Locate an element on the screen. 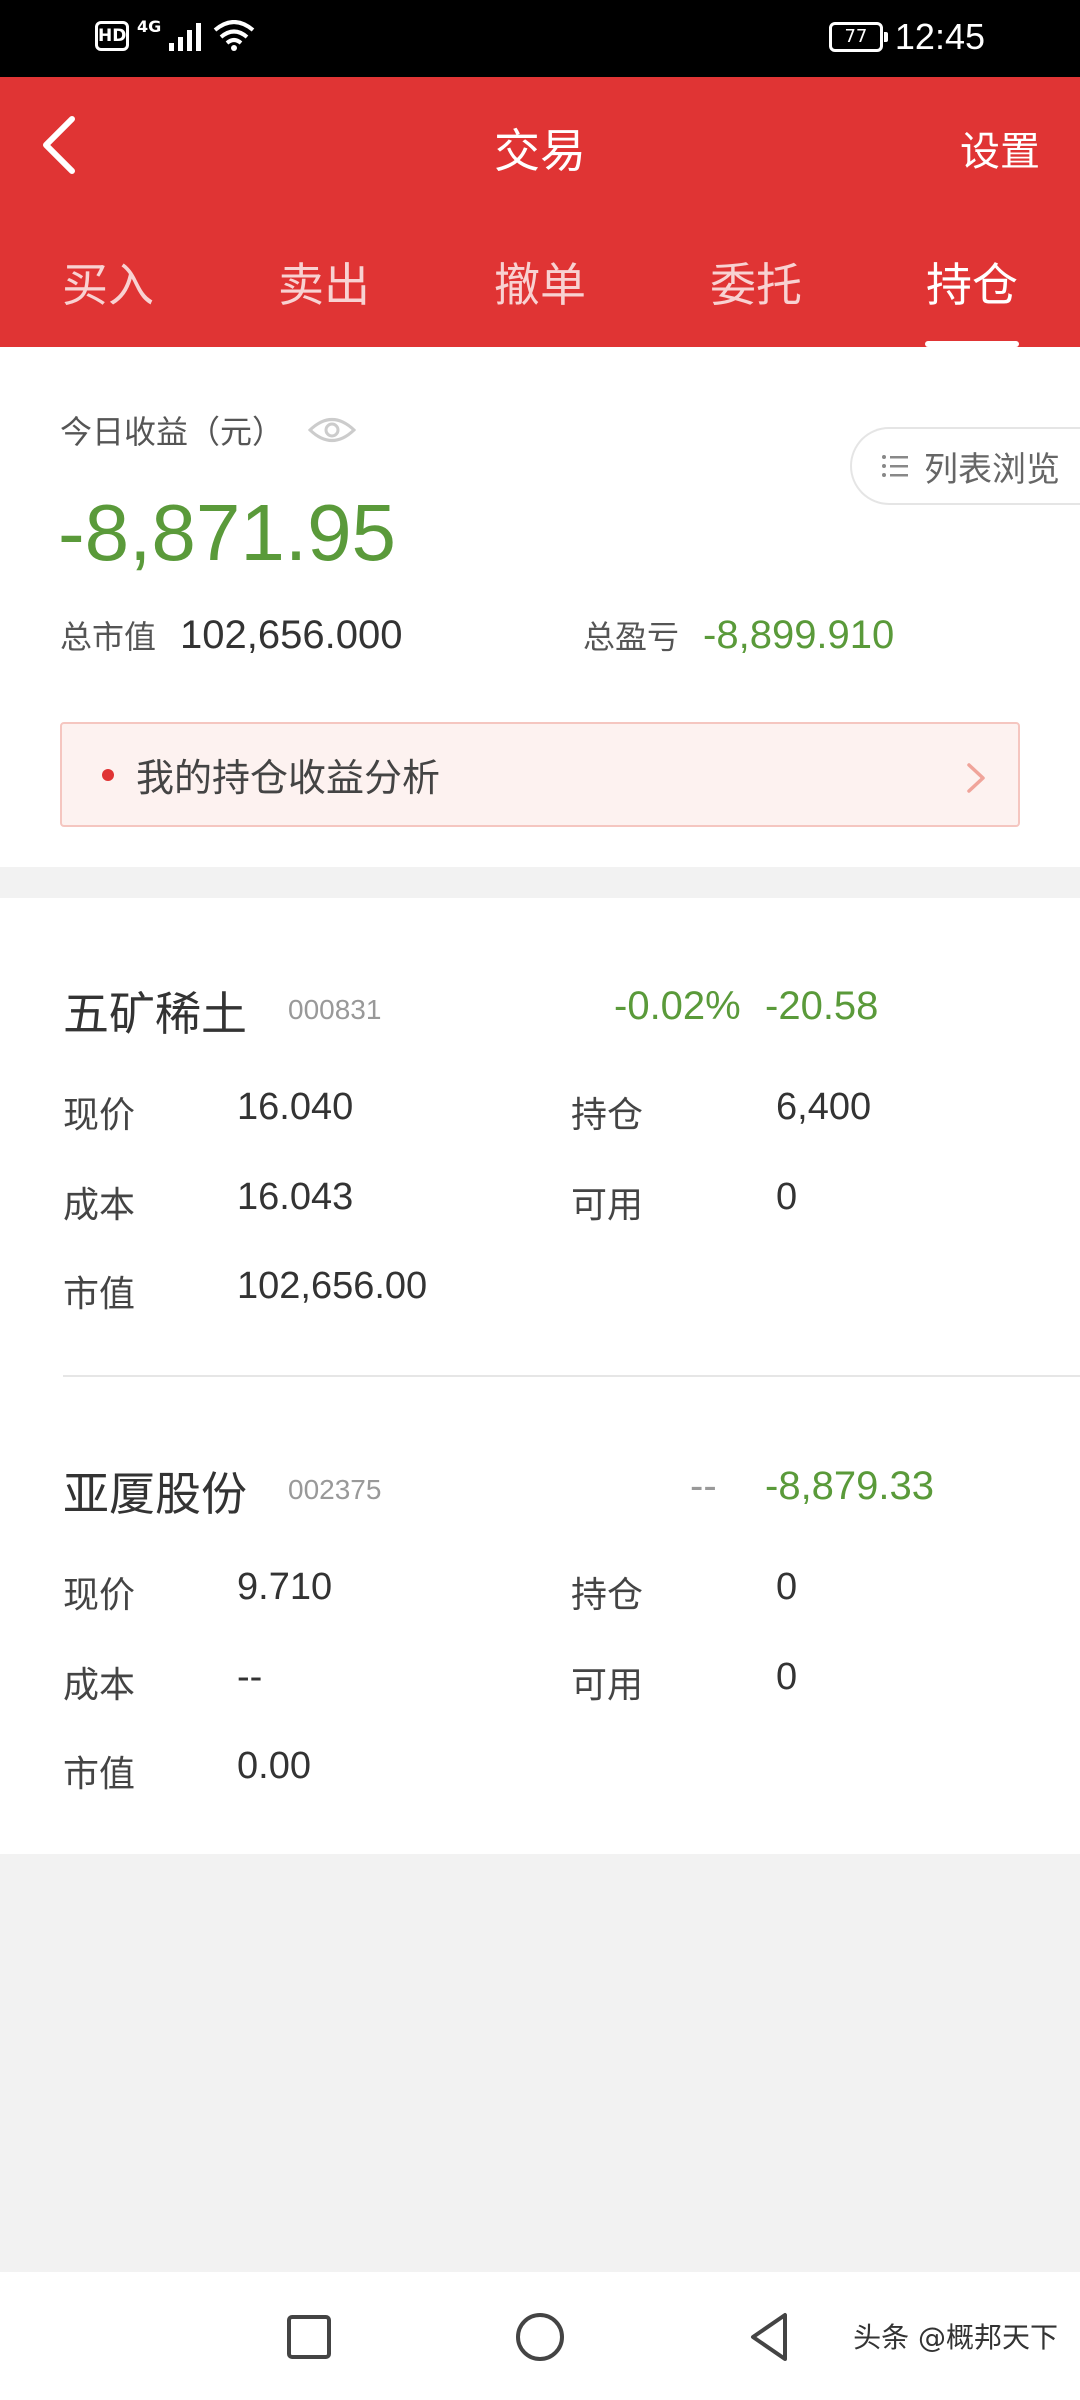 This screenshot has width=1080, height=2400. list-view-button: 列表浏览 is located at coordinates (965, 466).